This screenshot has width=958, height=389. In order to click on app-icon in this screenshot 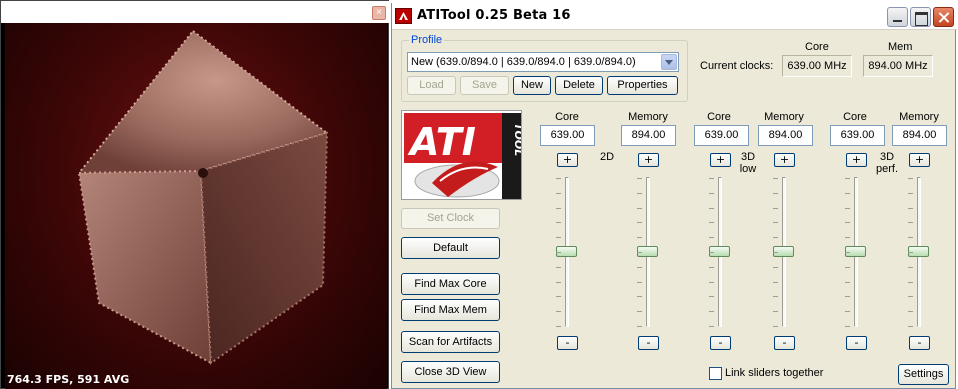, I will do `click(403, 16)`.